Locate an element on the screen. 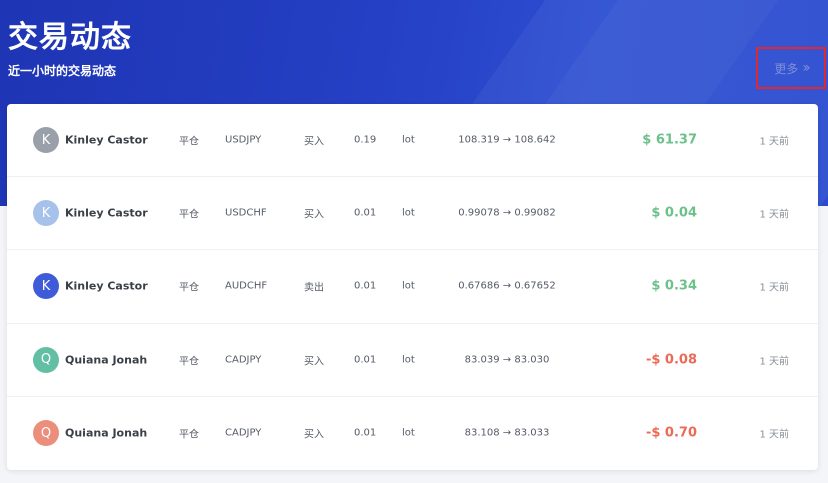 The width and height of the screenshot is (828, 483). price-change: 83.108 → 83.033 is located at coordinates (507, 433).